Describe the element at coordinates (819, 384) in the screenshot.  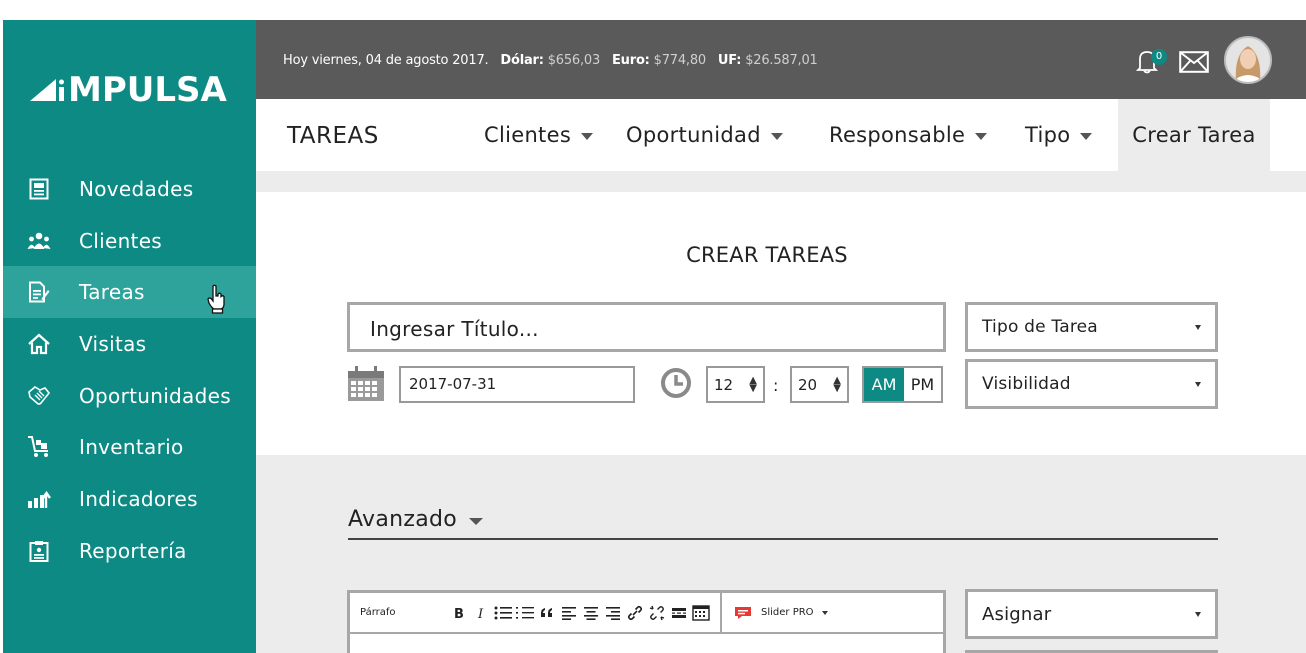
I see `minute-stepper: 20 ▲ ▼` at that location.